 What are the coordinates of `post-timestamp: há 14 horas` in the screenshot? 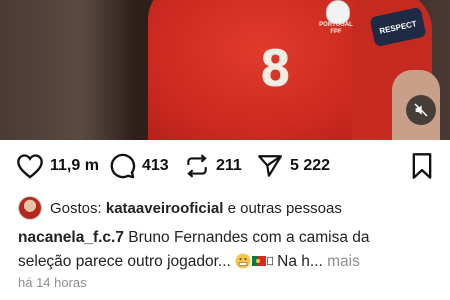 It's located at (52, 282).